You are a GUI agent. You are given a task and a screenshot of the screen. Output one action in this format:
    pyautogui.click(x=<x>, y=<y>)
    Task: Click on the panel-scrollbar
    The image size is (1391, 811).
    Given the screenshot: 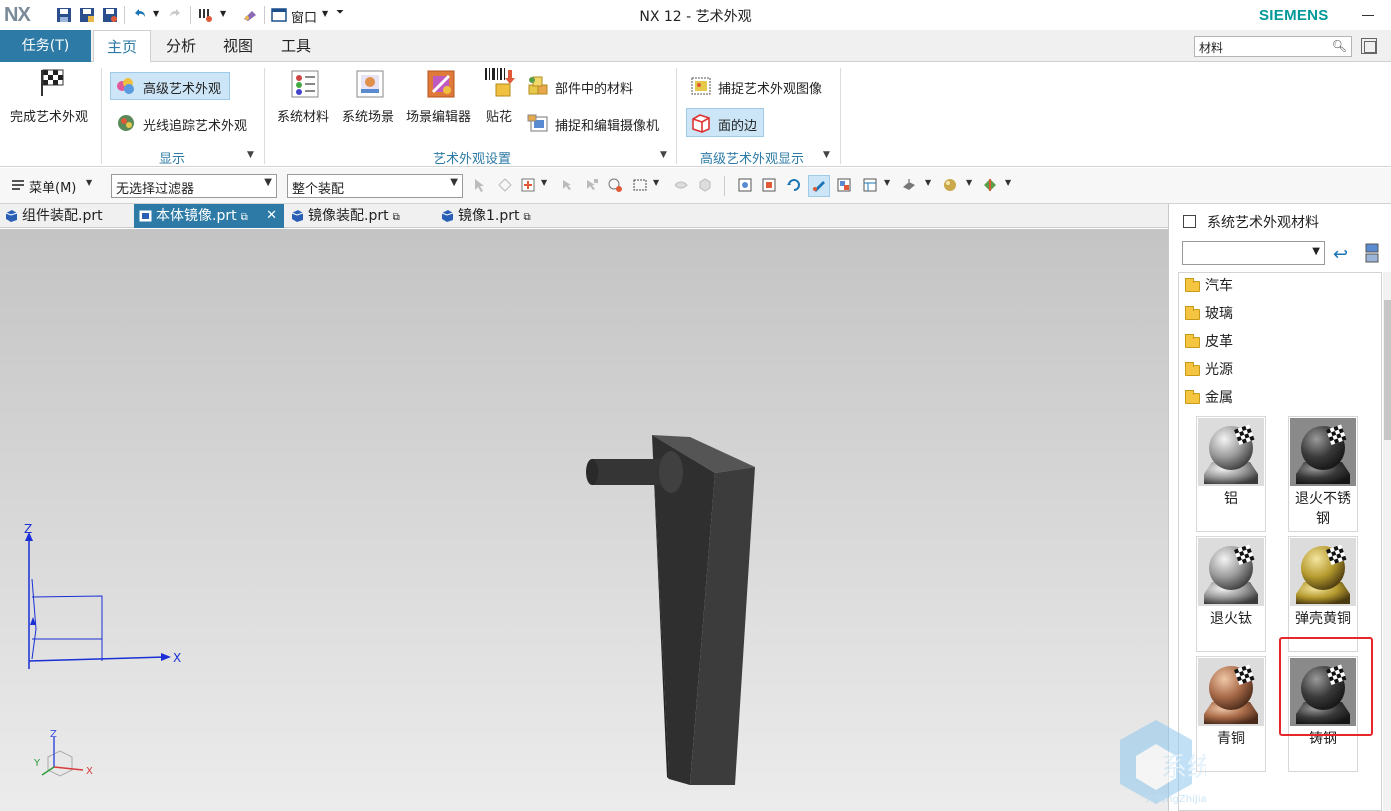 What is the action you would take?
    pyautogui.click(x=1387, y=541)
    